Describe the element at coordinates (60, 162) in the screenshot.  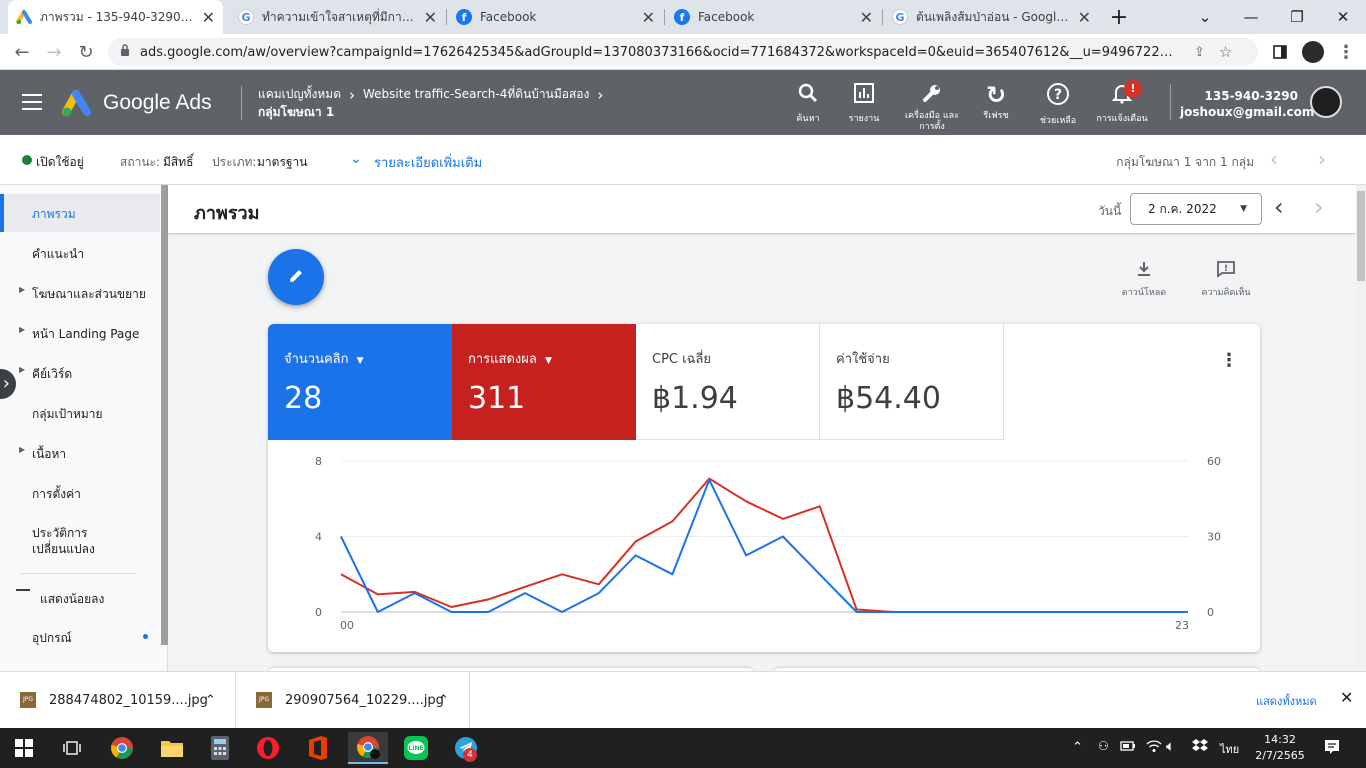
I see `status-enabled: เปิดใช้อยู่` at that location.